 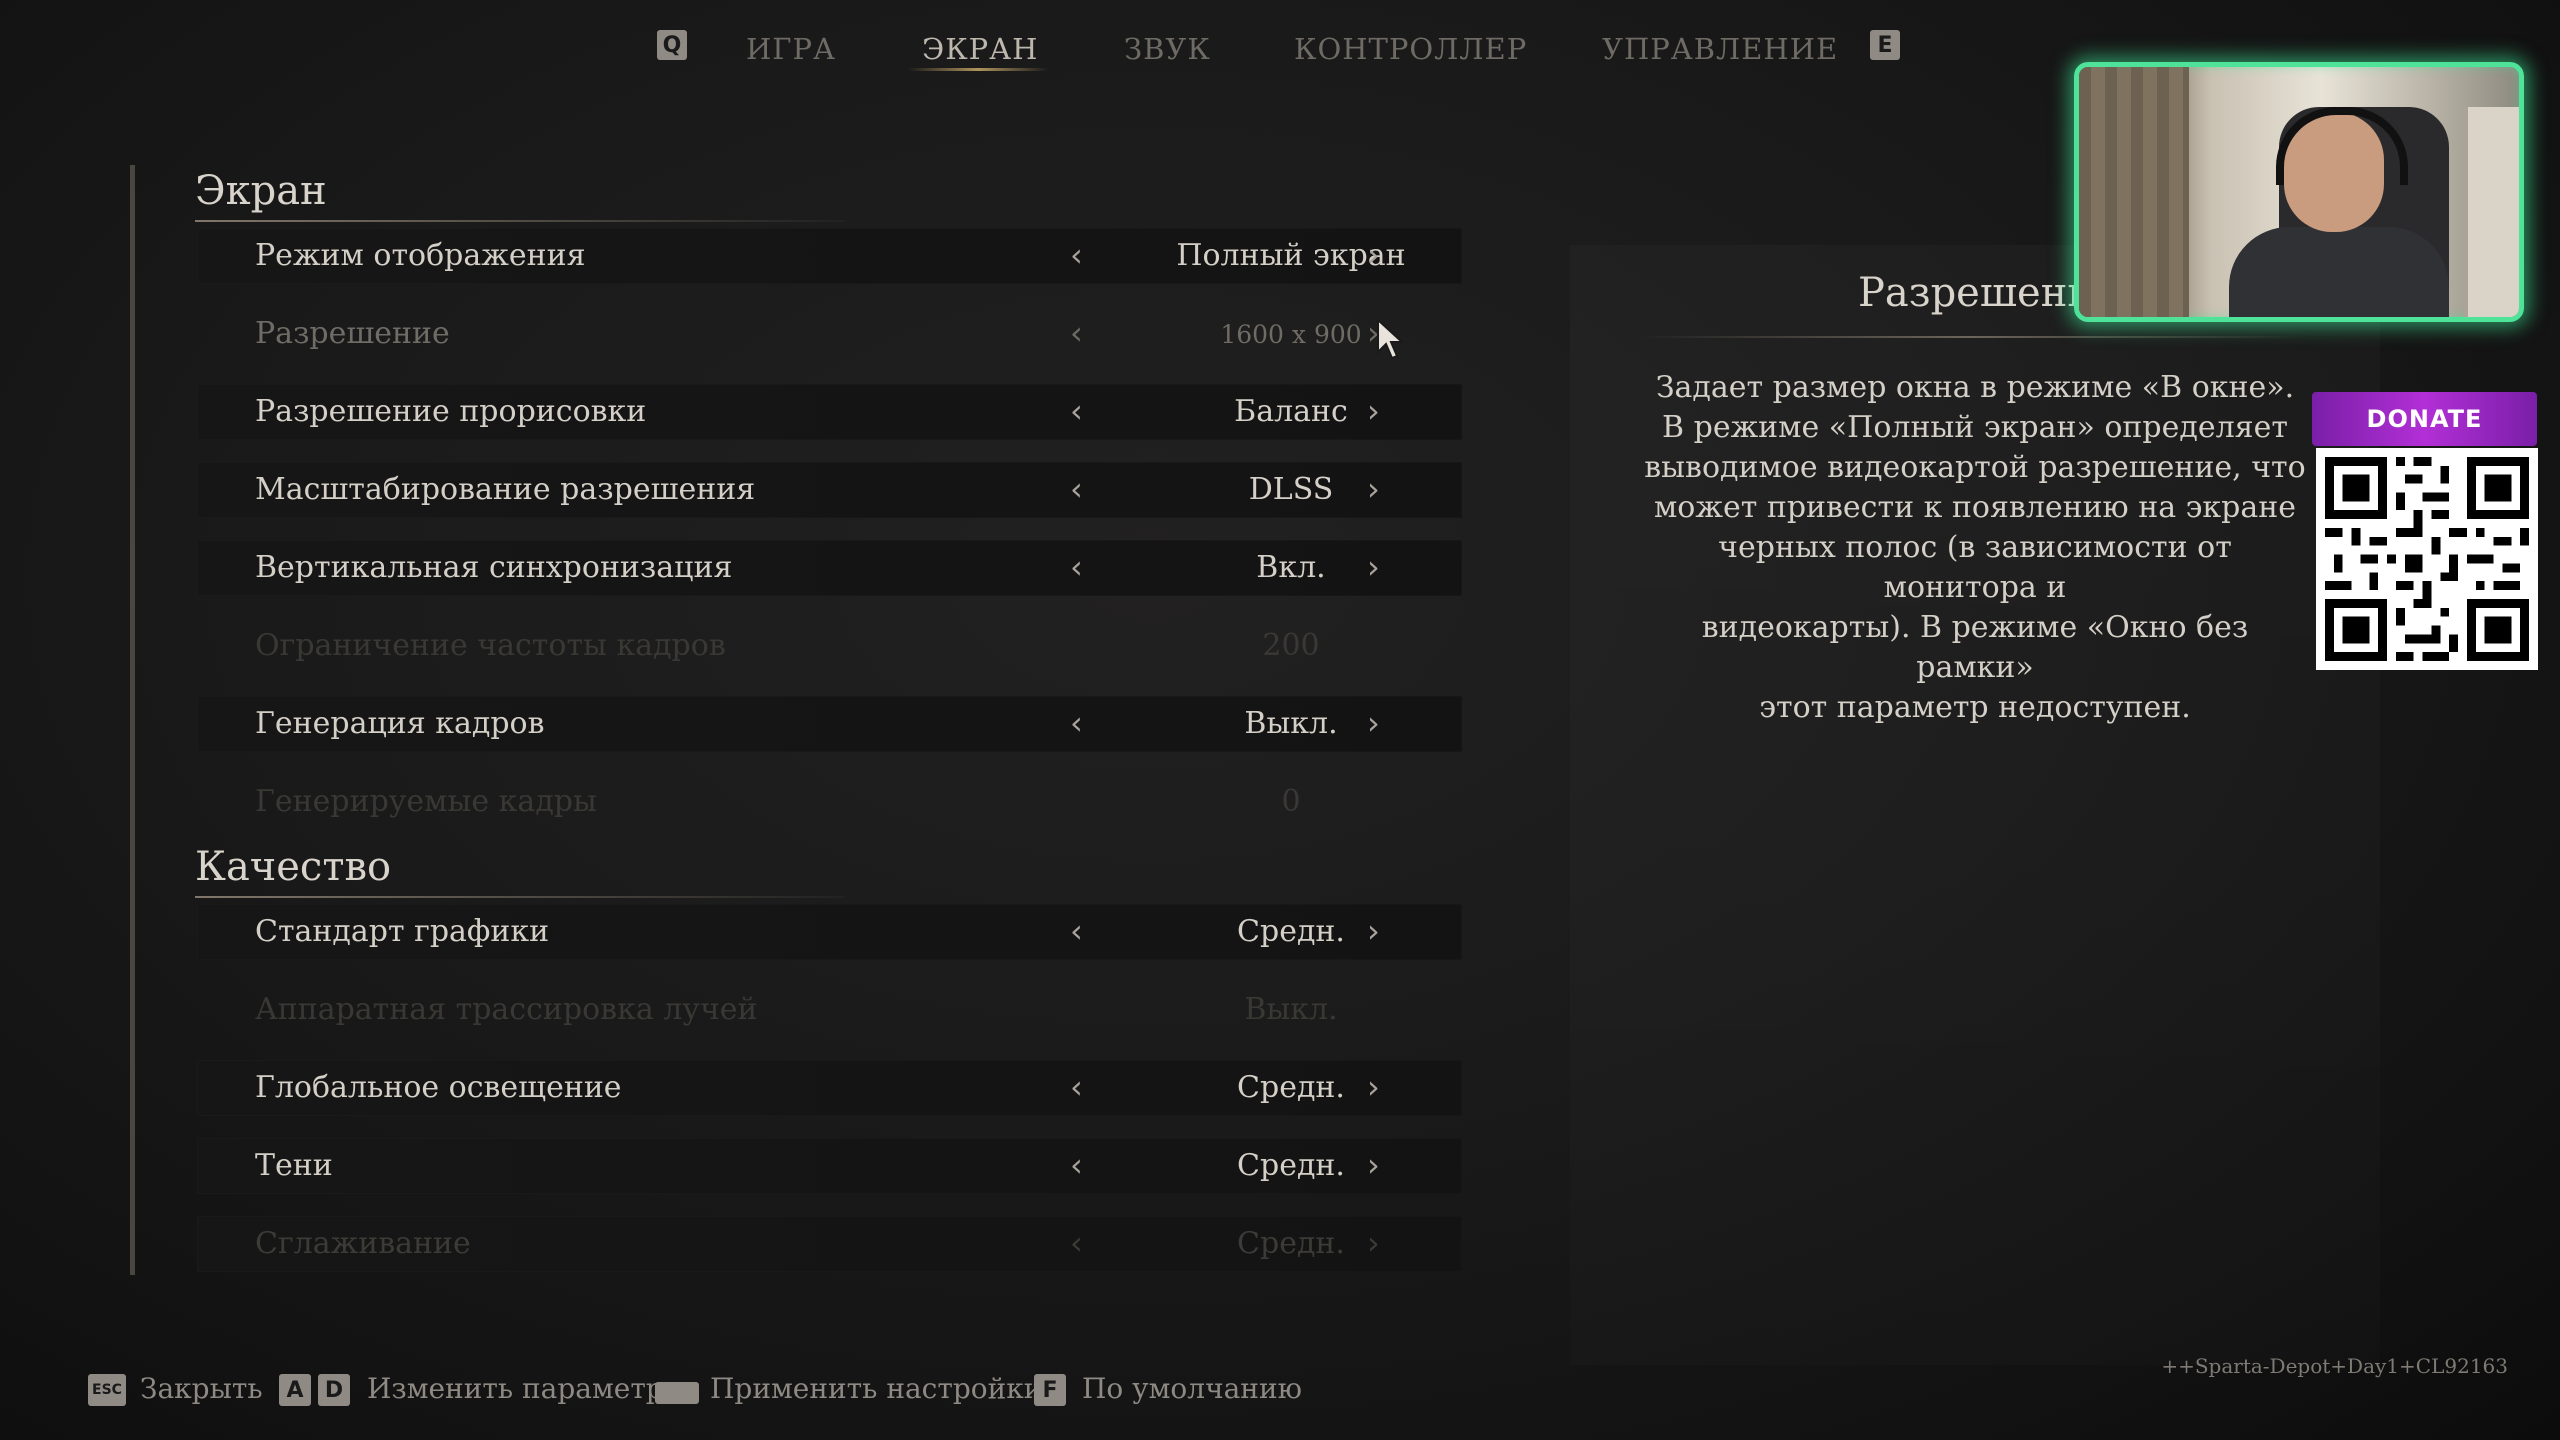 I want to click on setting-value: Вкл., so click(x=1291, y=567).